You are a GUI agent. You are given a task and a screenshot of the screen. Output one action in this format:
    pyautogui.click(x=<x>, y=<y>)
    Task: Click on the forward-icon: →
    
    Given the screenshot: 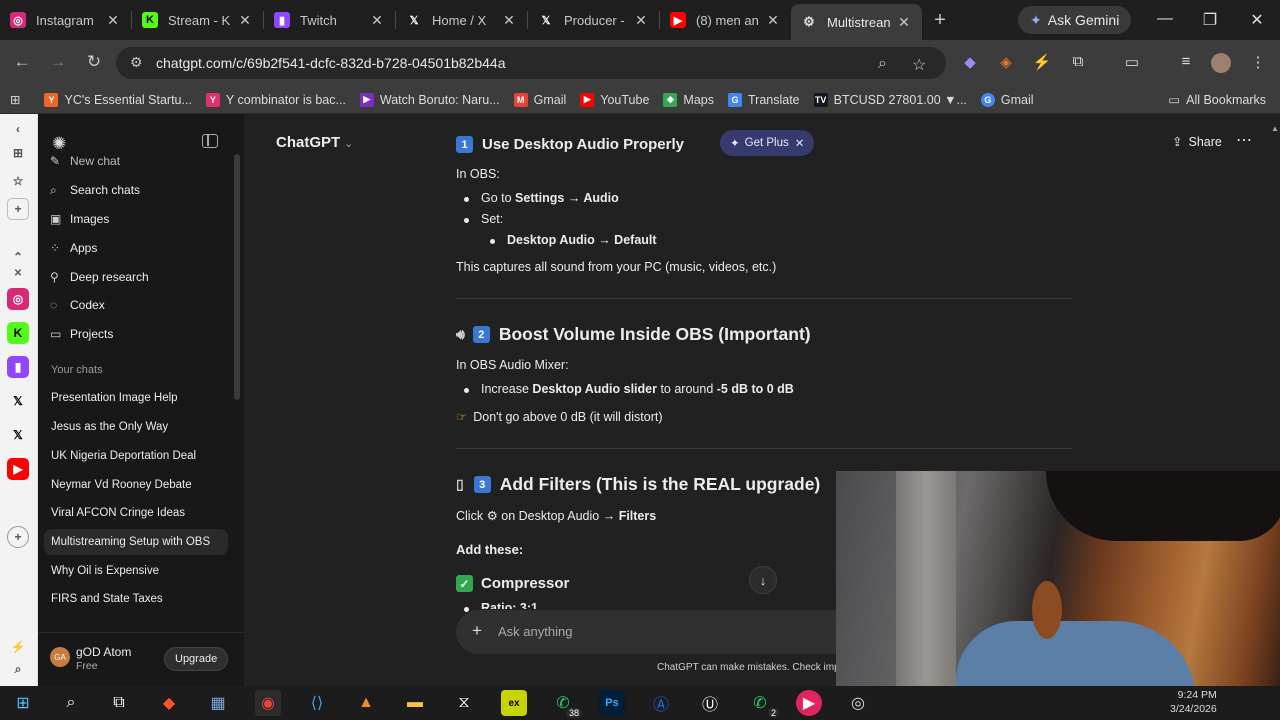 What is the action you would take?
    pyautogui.click(x=58, y=62)
    